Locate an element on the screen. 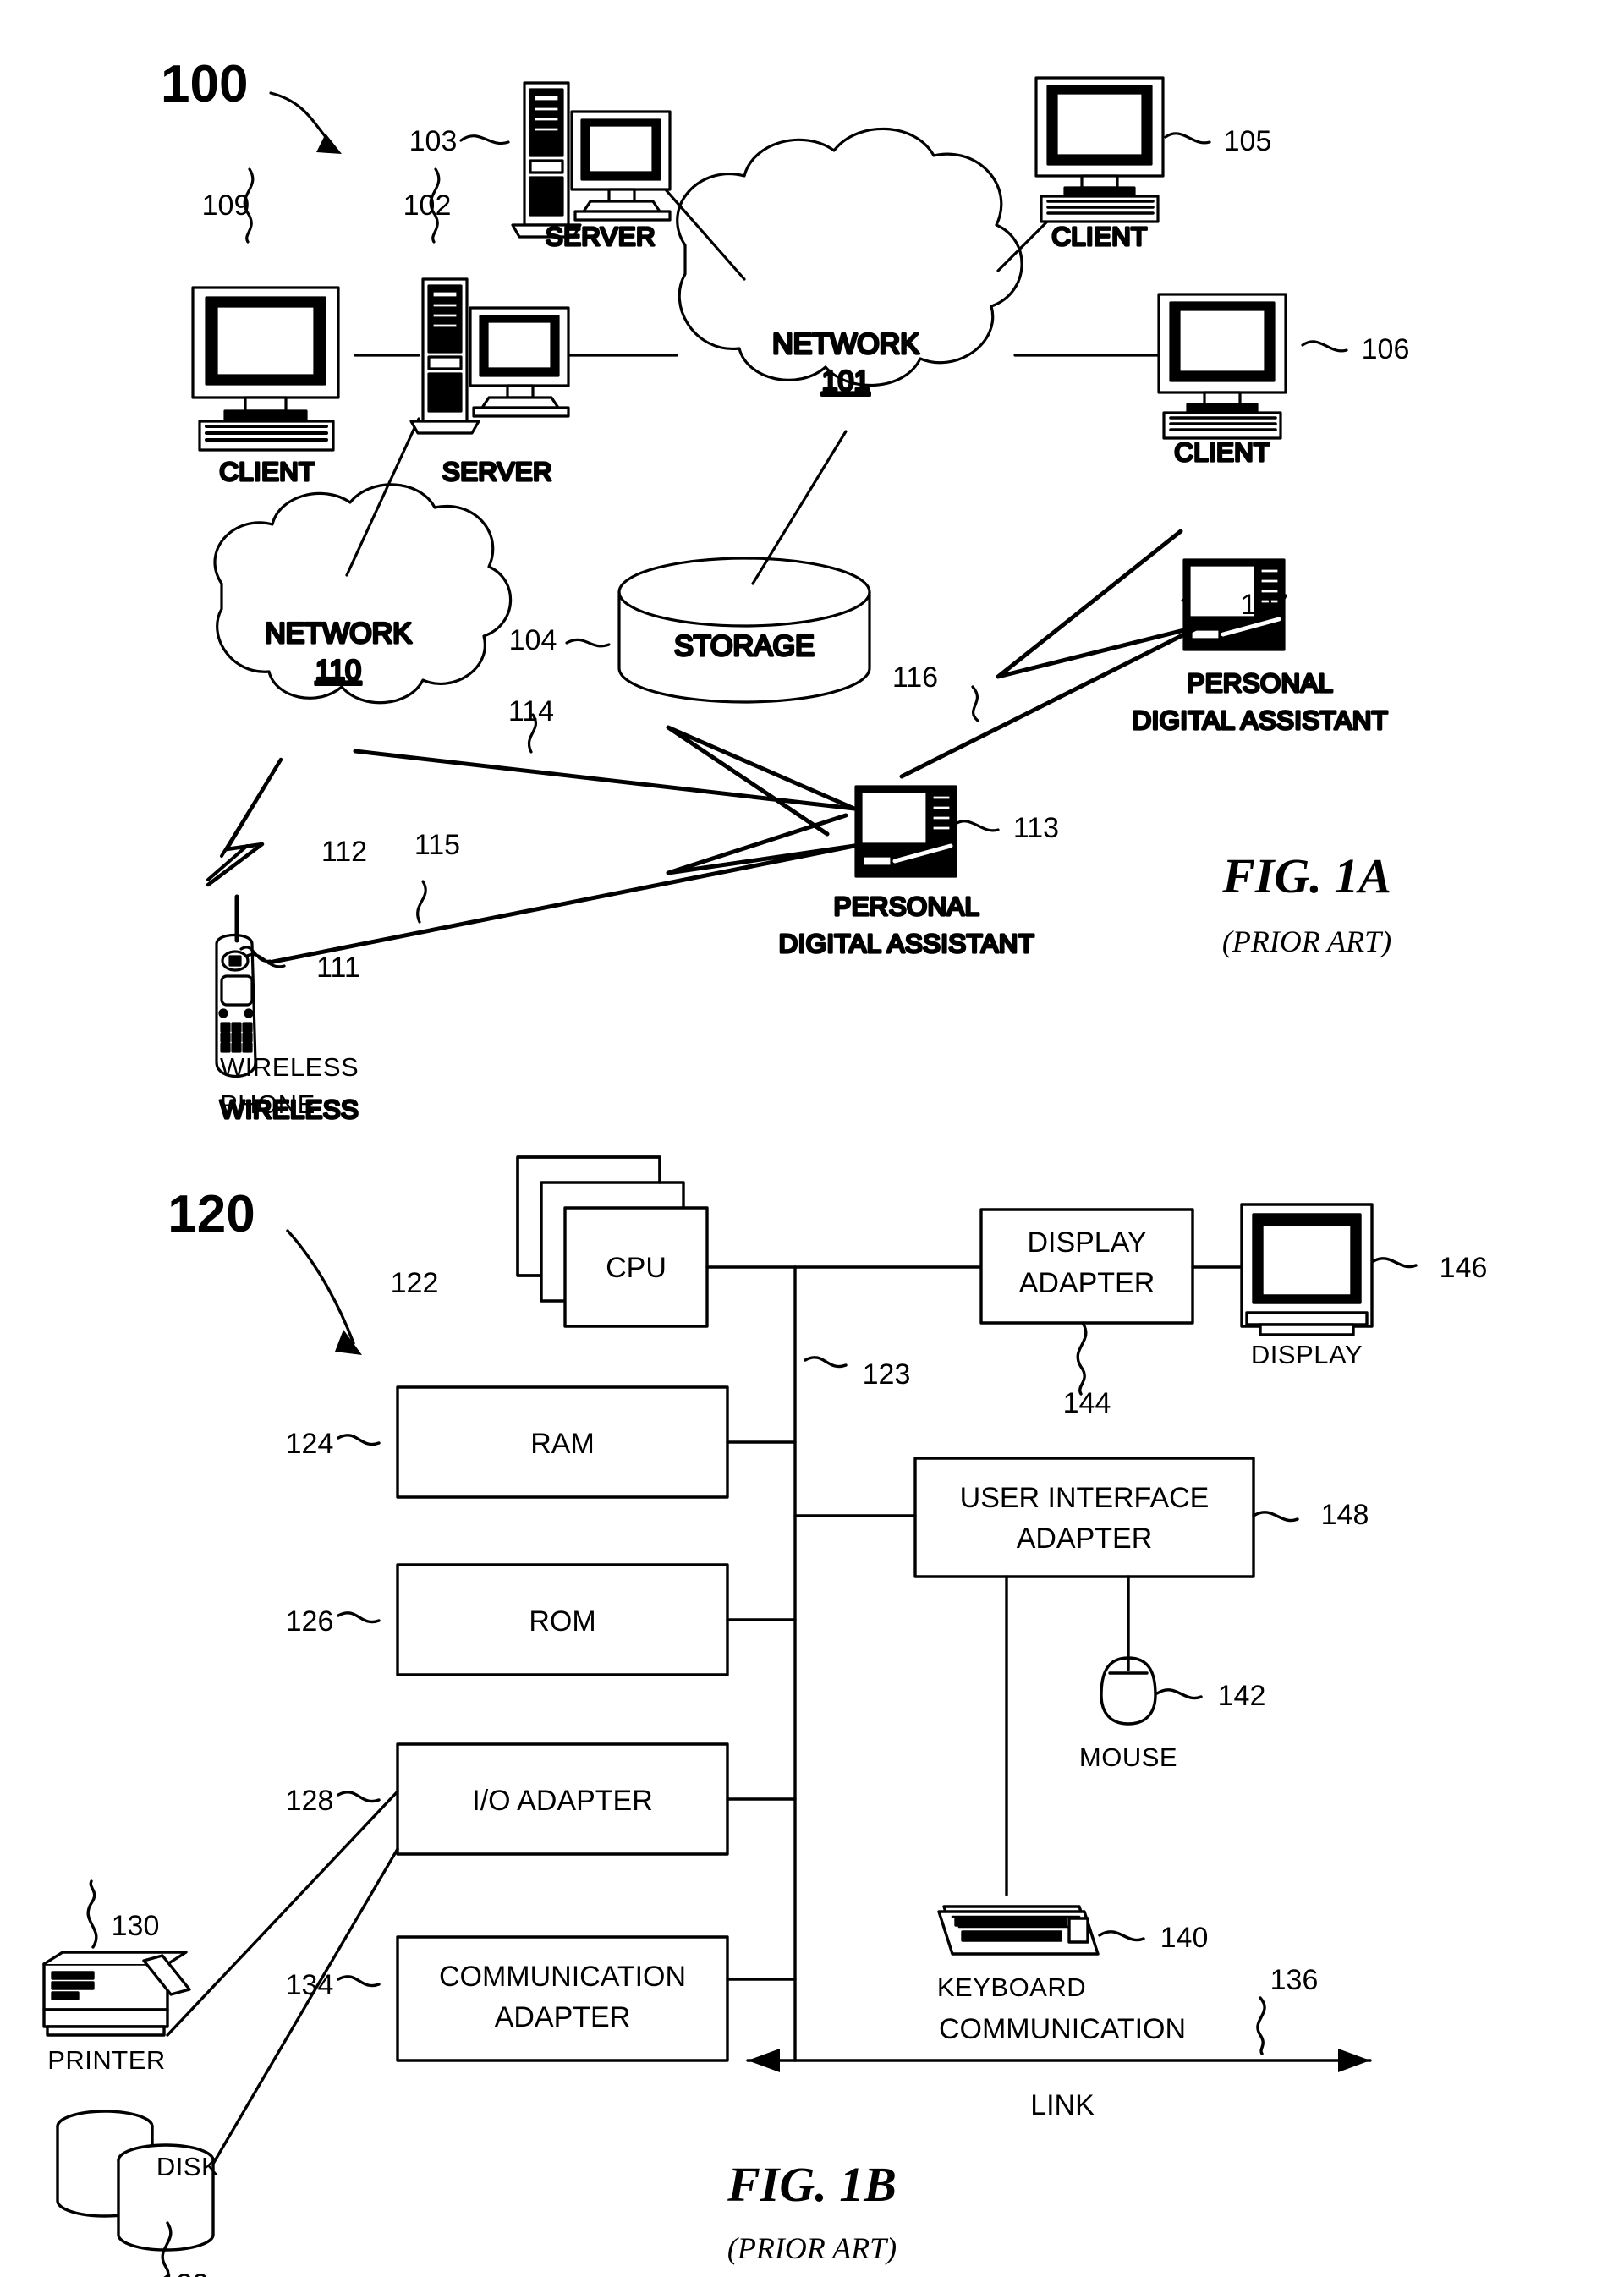 Image resolution: width=1624 pixels, height=2277 pixels. ref-126: 126 is located at coordinates (310, 1622).